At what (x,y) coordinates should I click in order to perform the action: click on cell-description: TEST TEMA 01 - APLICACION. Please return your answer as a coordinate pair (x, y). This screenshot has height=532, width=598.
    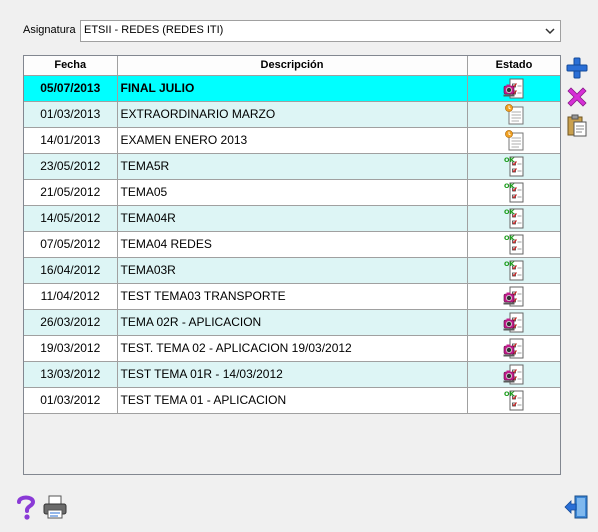
    Looking at the image, I should click on (292, 400).